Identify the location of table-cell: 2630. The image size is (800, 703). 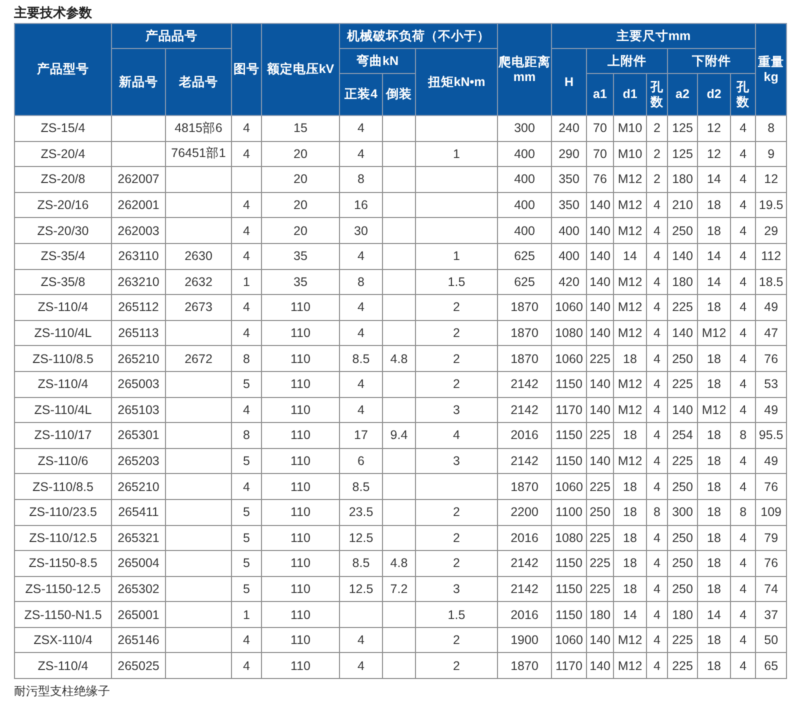
(199, 256).